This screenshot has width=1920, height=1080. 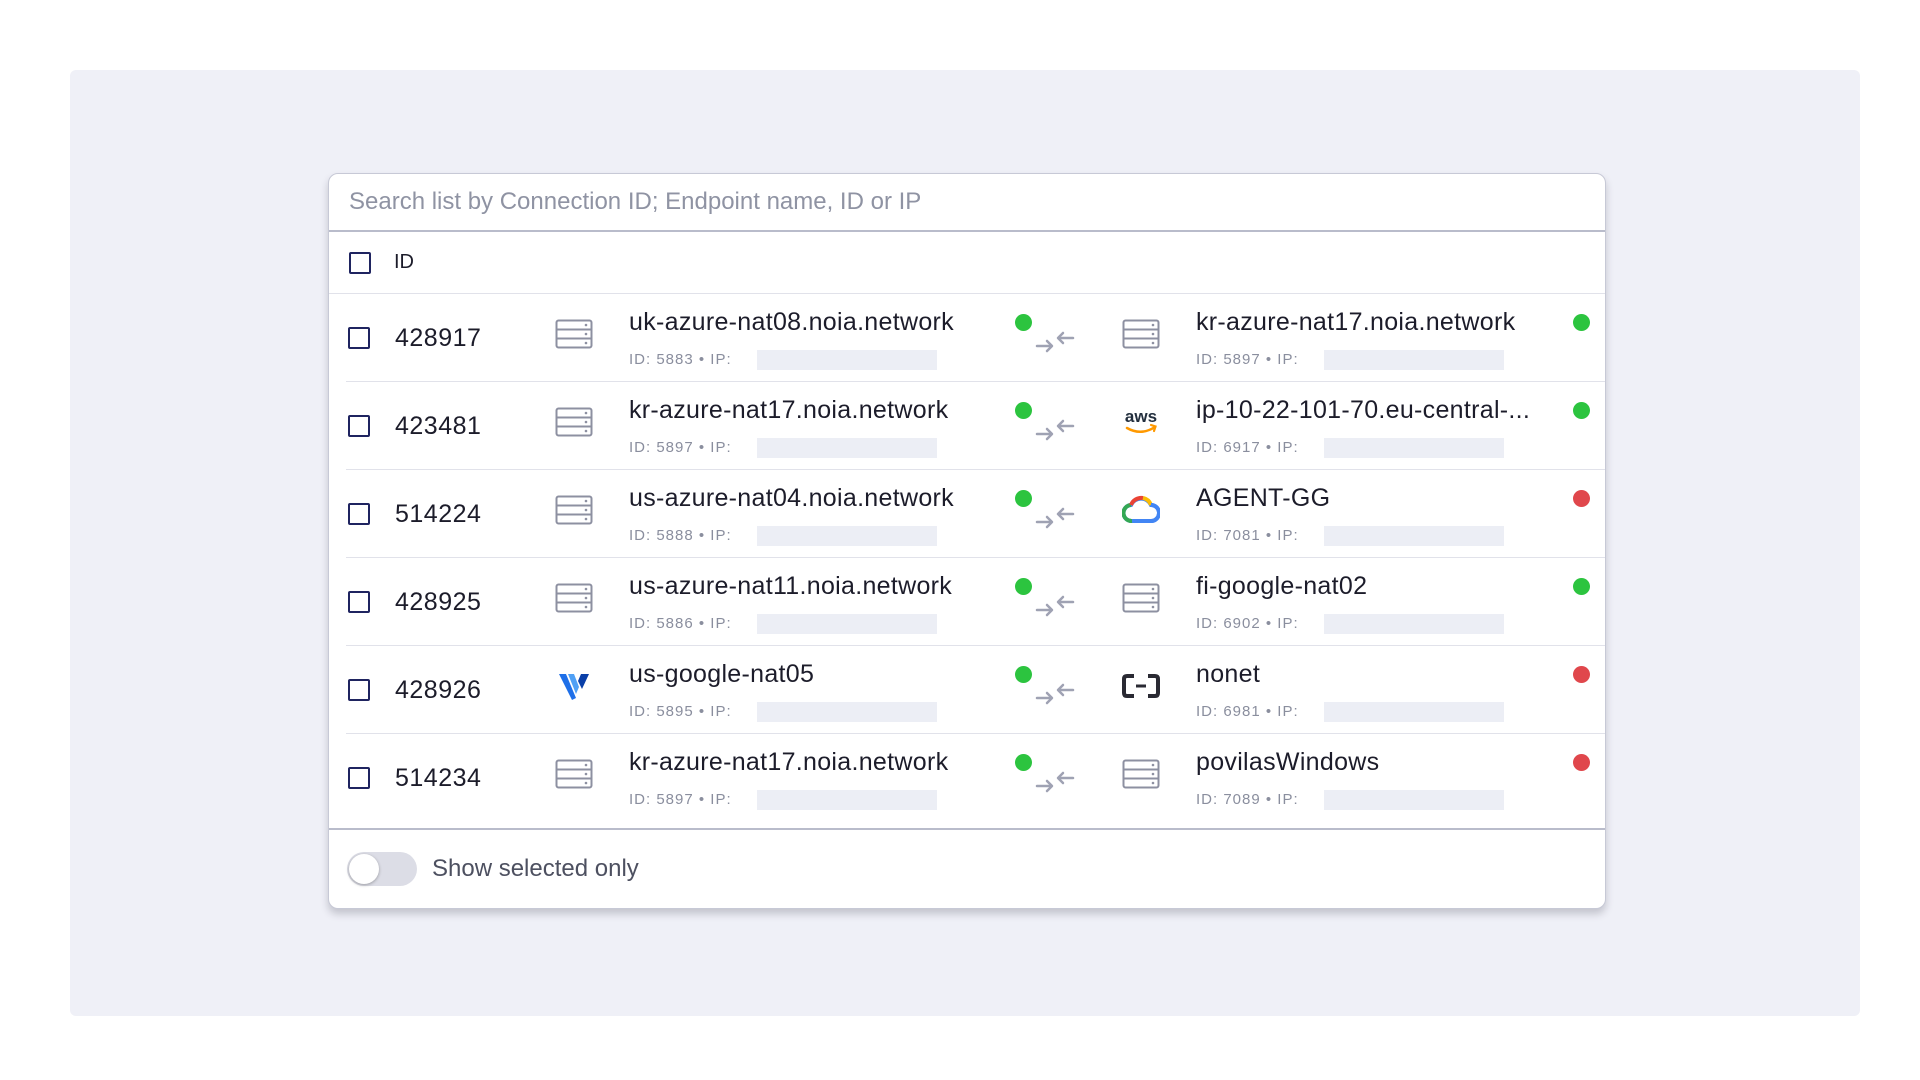 I want to click on source-endpoint-meta: ID: 5888 • IP:, so click(x=680, y=535).